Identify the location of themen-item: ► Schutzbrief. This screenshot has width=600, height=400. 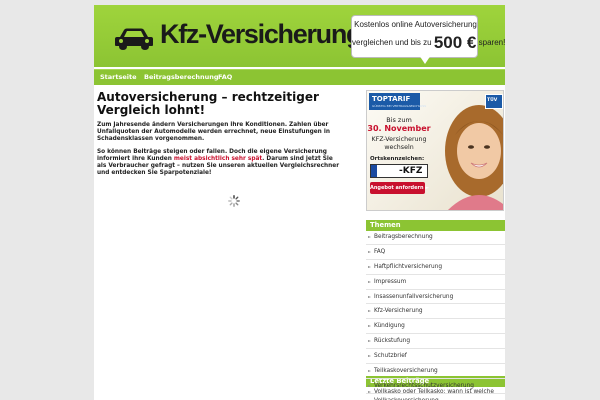
(435, 357).